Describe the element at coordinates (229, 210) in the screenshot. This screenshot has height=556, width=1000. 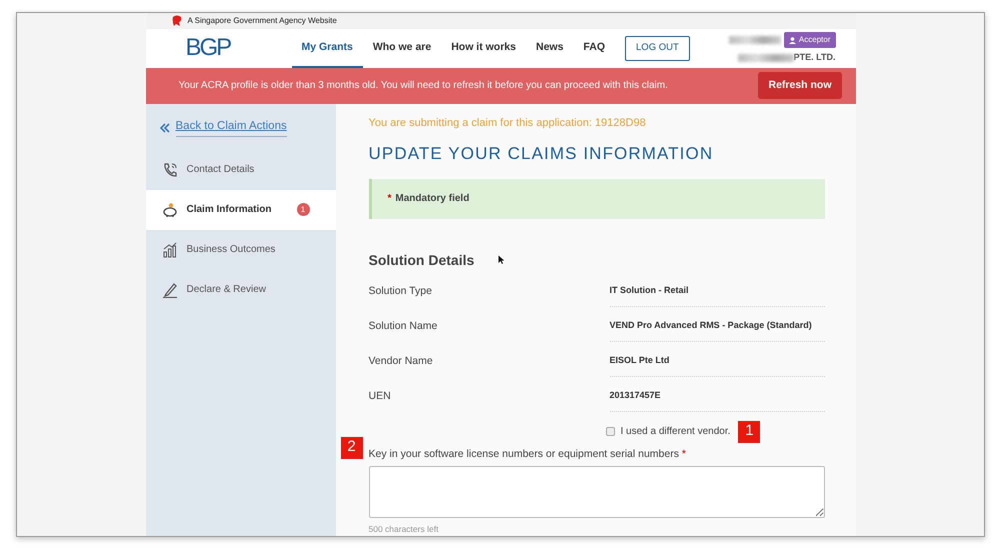
I see `sidebar-label: Claim Information` at that location.